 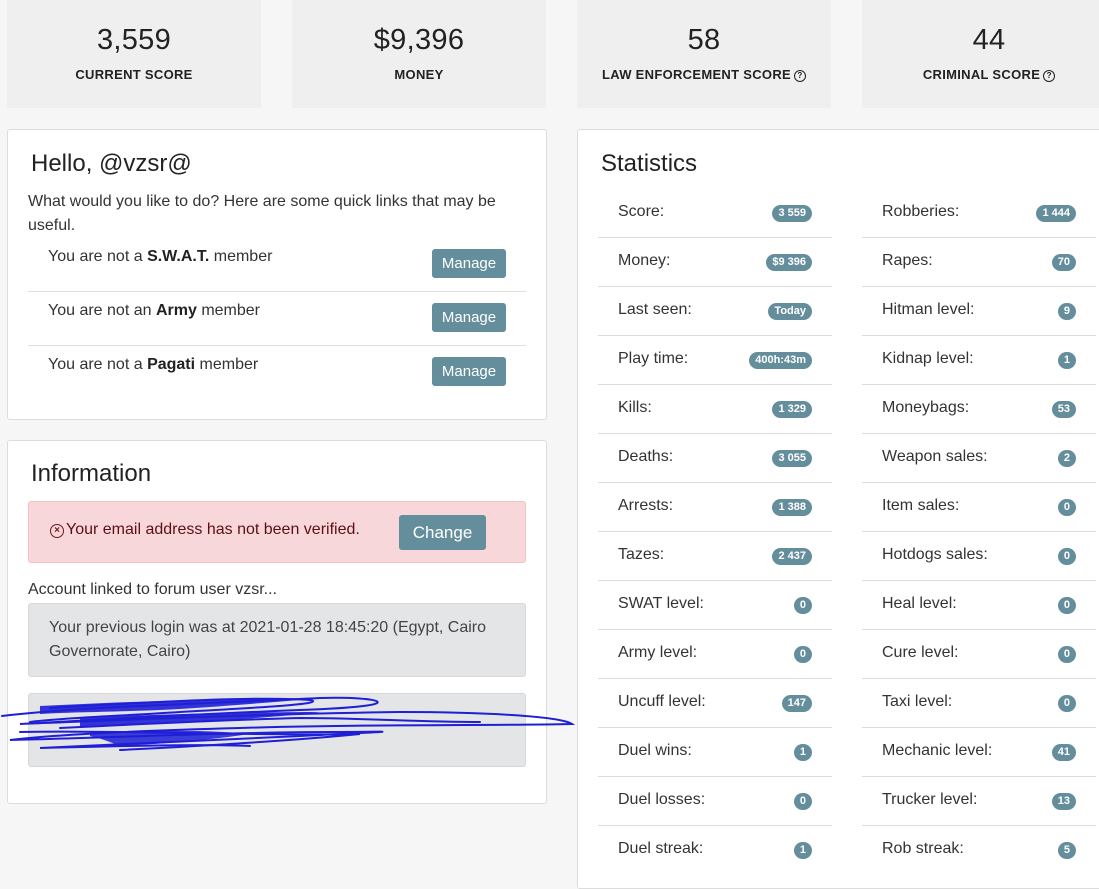 I want to click on stat-label: Kills:, so click(x=635, y=407).